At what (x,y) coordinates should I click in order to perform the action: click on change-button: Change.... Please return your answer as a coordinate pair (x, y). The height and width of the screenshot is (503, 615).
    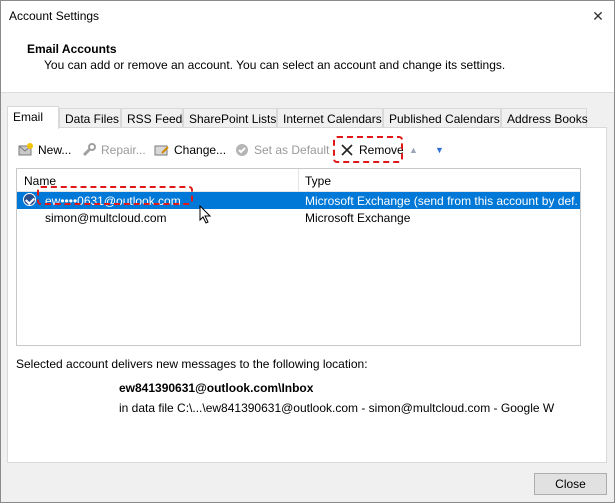
    Looking at the image, I should click on (190, 150).